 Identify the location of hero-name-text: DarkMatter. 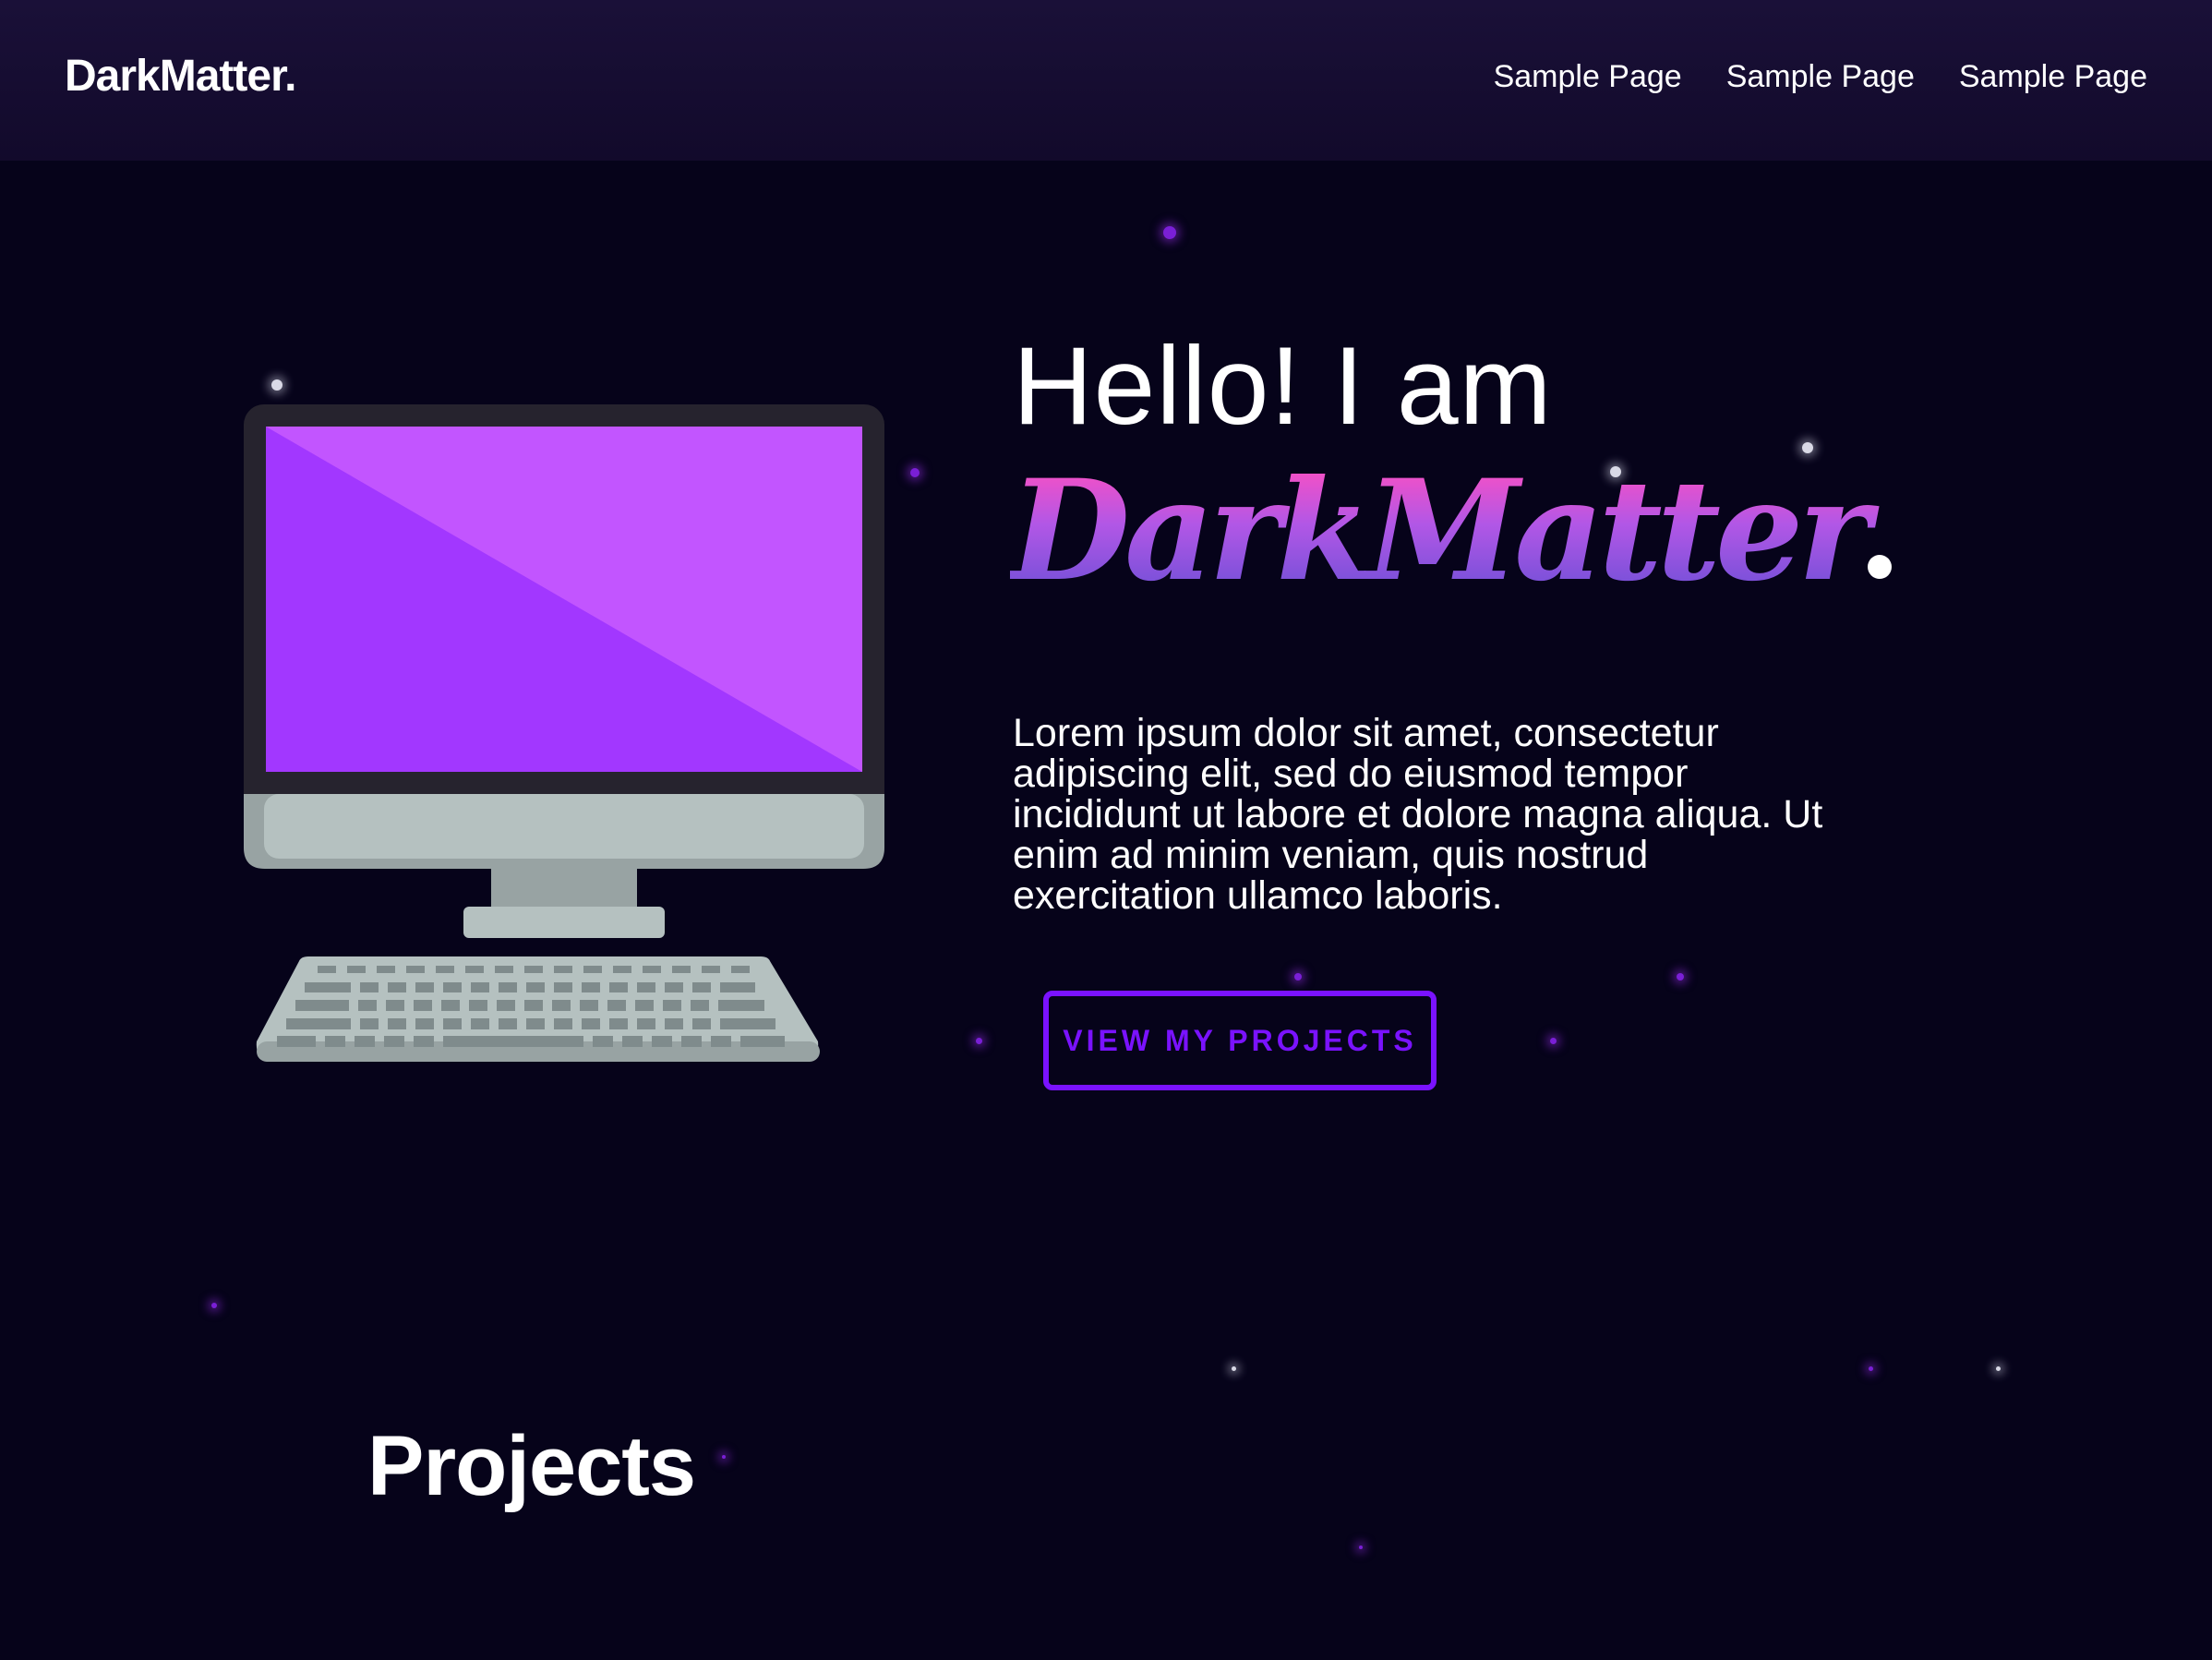
(1438, 531).